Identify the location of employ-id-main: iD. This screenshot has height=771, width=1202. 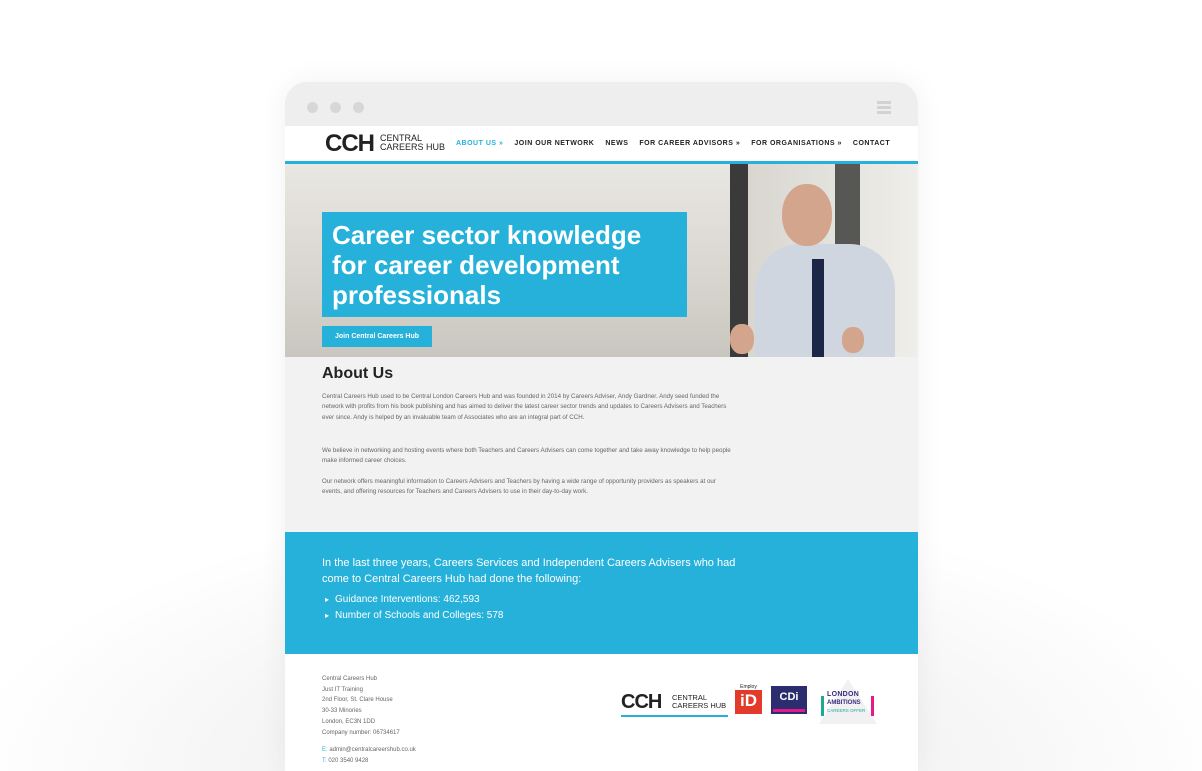
(748, 700).